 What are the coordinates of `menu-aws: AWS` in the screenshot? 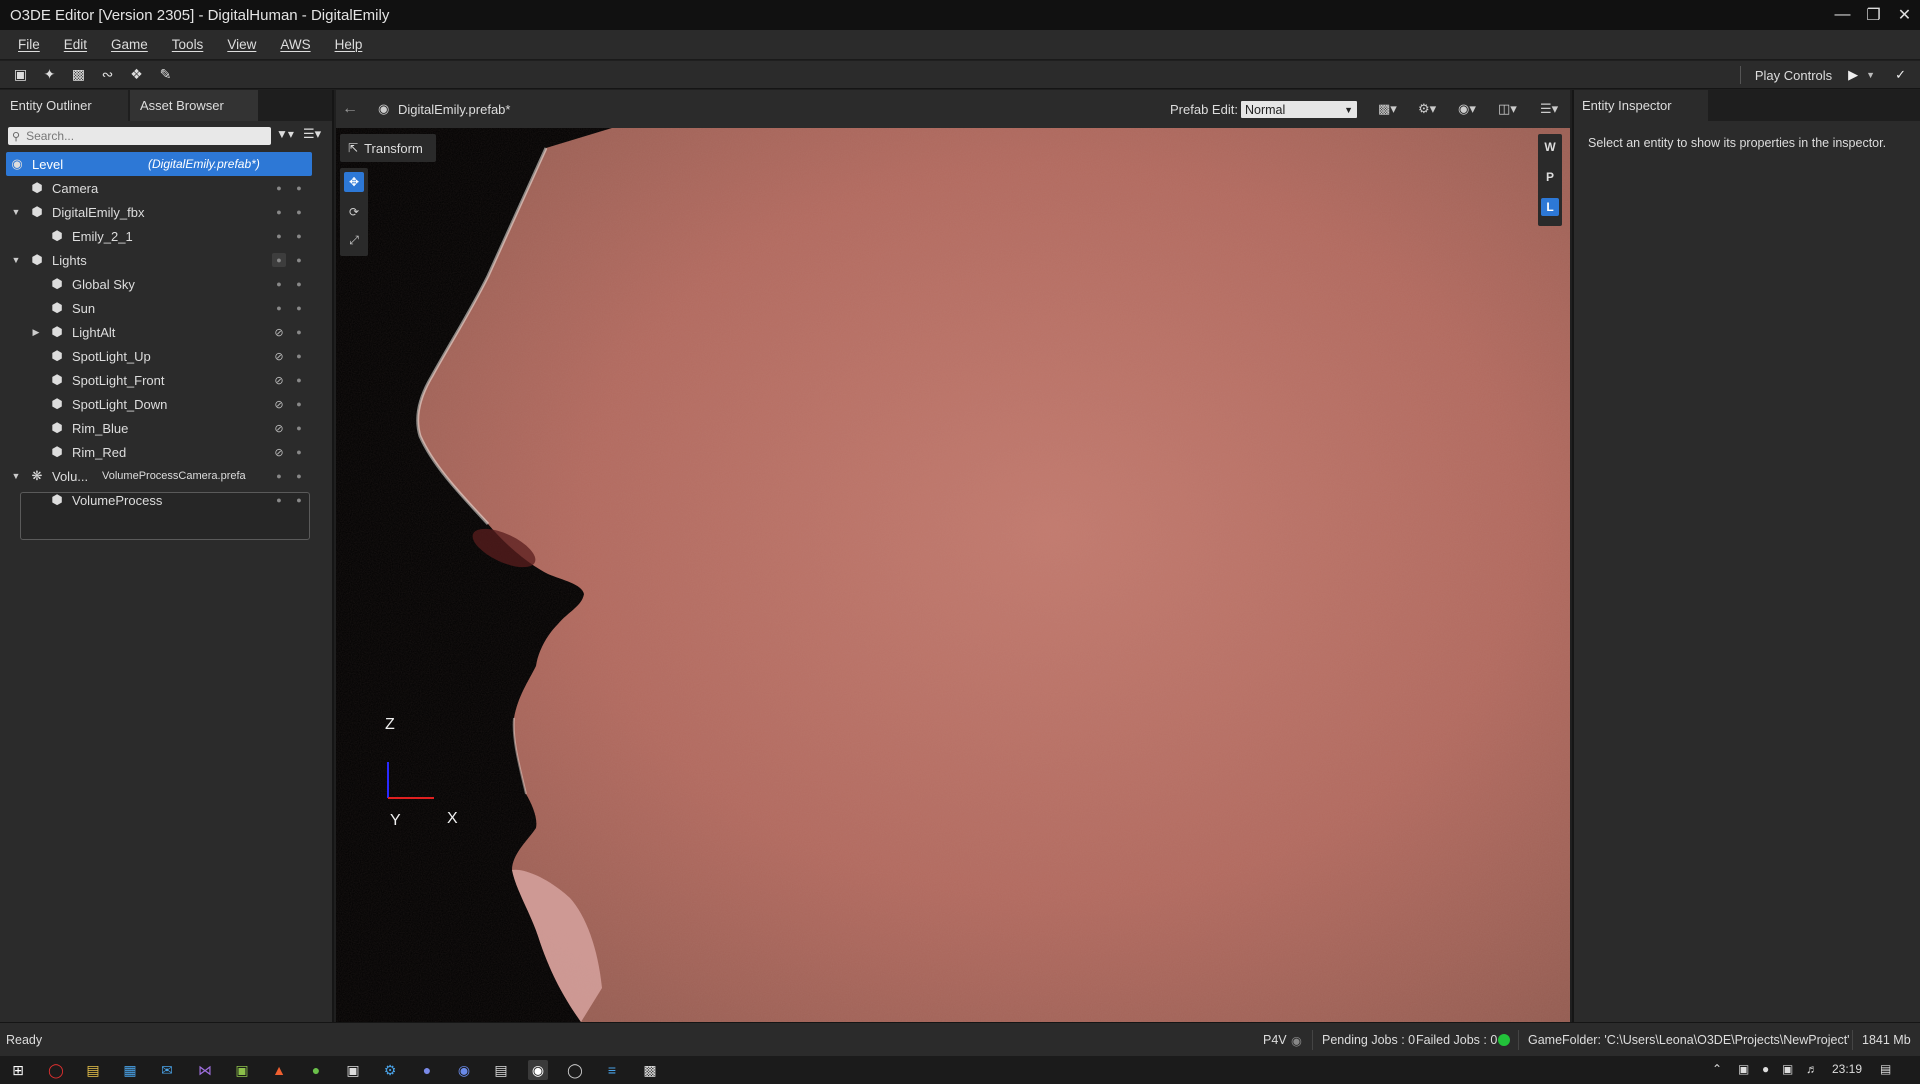 It's located at (295, 44).